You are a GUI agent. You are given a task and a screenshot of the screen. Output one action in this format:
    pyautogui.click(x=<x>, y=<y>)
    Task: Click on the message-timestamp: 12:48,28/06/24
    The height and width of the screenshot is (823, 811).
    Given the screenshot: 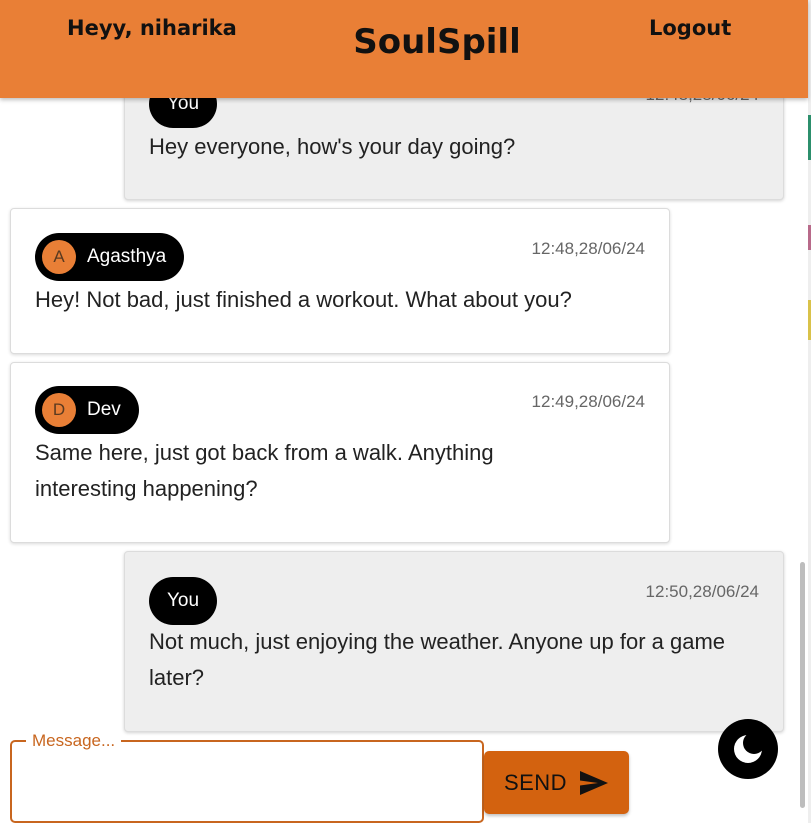 What is the action you would take?
    pyautogui.click(x=588, y=248)
    